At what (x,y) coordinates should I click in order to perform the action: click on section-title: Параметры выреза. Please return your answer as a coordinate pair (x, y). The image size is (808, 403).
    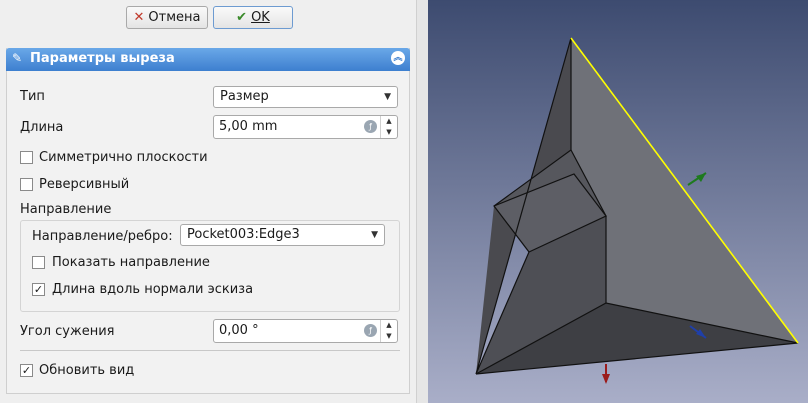
    Looking at the image, I should click on (102, 58).